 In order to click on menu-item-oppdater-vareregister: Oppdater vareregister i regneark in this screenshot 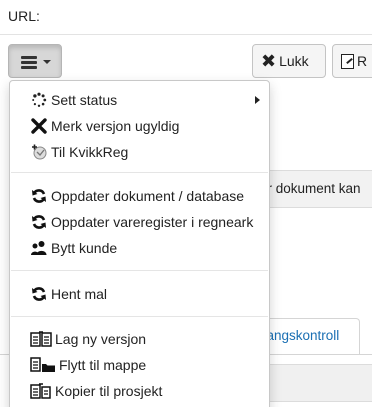, I will do `click(139, 222)`.